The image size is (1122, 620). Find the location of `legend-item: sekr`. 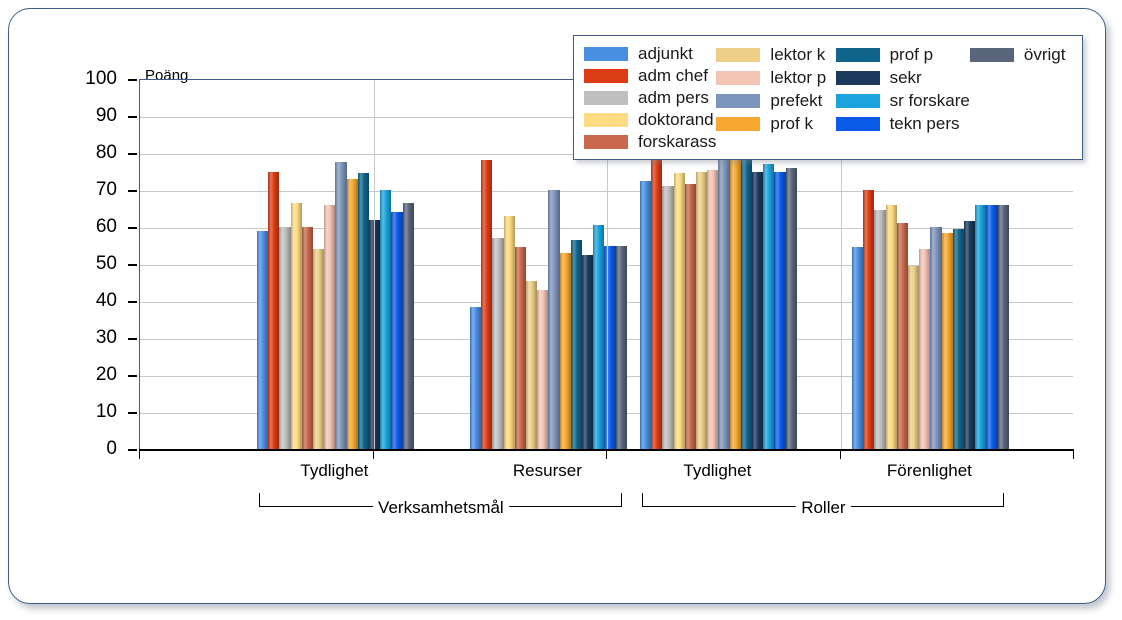

legend-item: sekr is located at coordinates (902, 78).